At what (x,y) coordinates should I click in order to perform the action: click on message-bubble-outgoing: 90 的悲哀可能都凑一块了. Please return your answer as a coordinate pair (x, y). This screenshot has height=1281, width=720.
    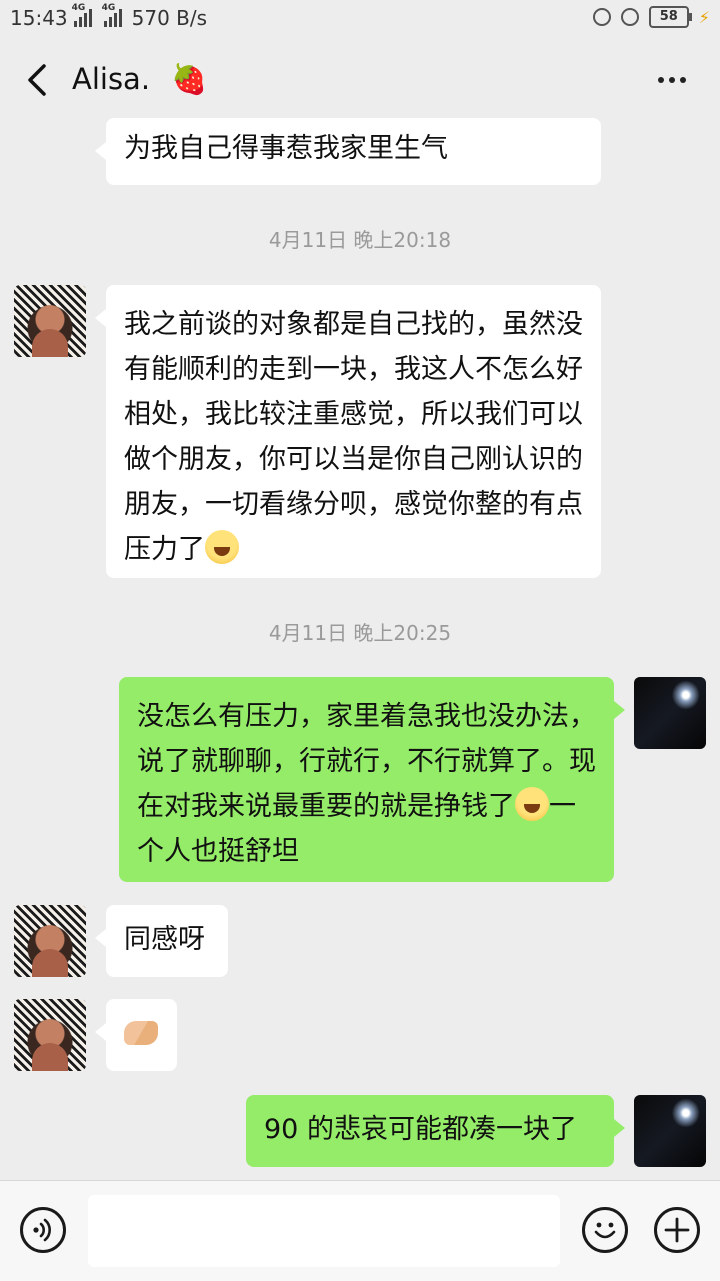
    Looking at the image, I should click on (435, 1131).